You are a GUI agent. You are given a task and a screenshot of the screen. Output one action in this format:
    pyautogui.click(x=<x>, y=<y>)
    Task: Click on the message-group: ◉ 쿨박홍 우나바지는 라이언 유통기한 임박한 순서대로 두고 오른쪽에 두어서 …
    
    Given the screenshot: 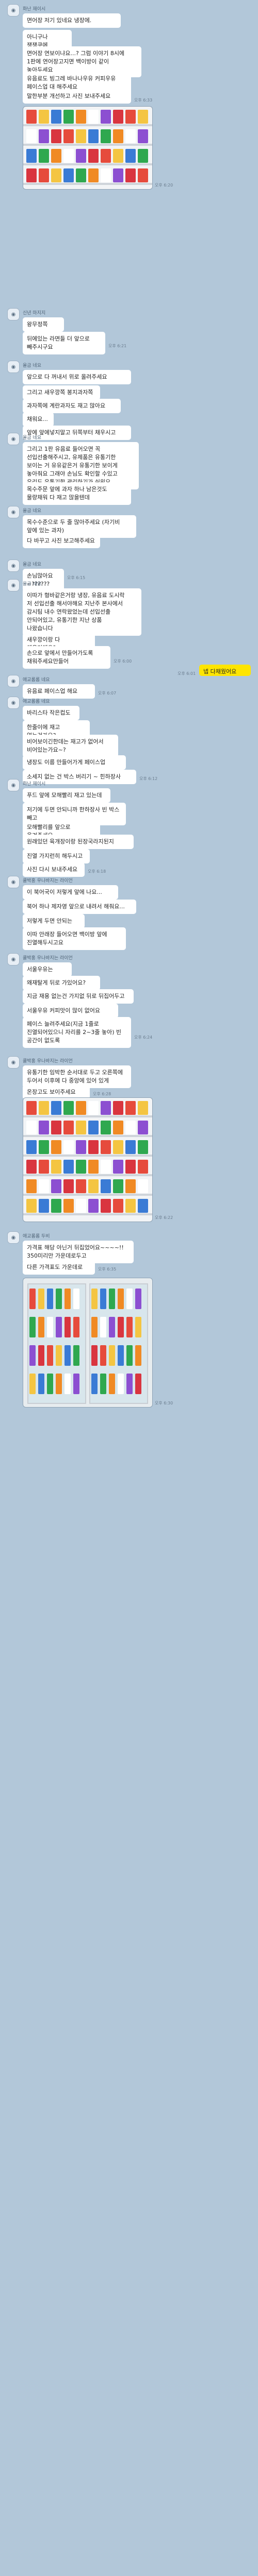 What is the action you would take?
    pyautogui.click(x=129, y=1078)
    